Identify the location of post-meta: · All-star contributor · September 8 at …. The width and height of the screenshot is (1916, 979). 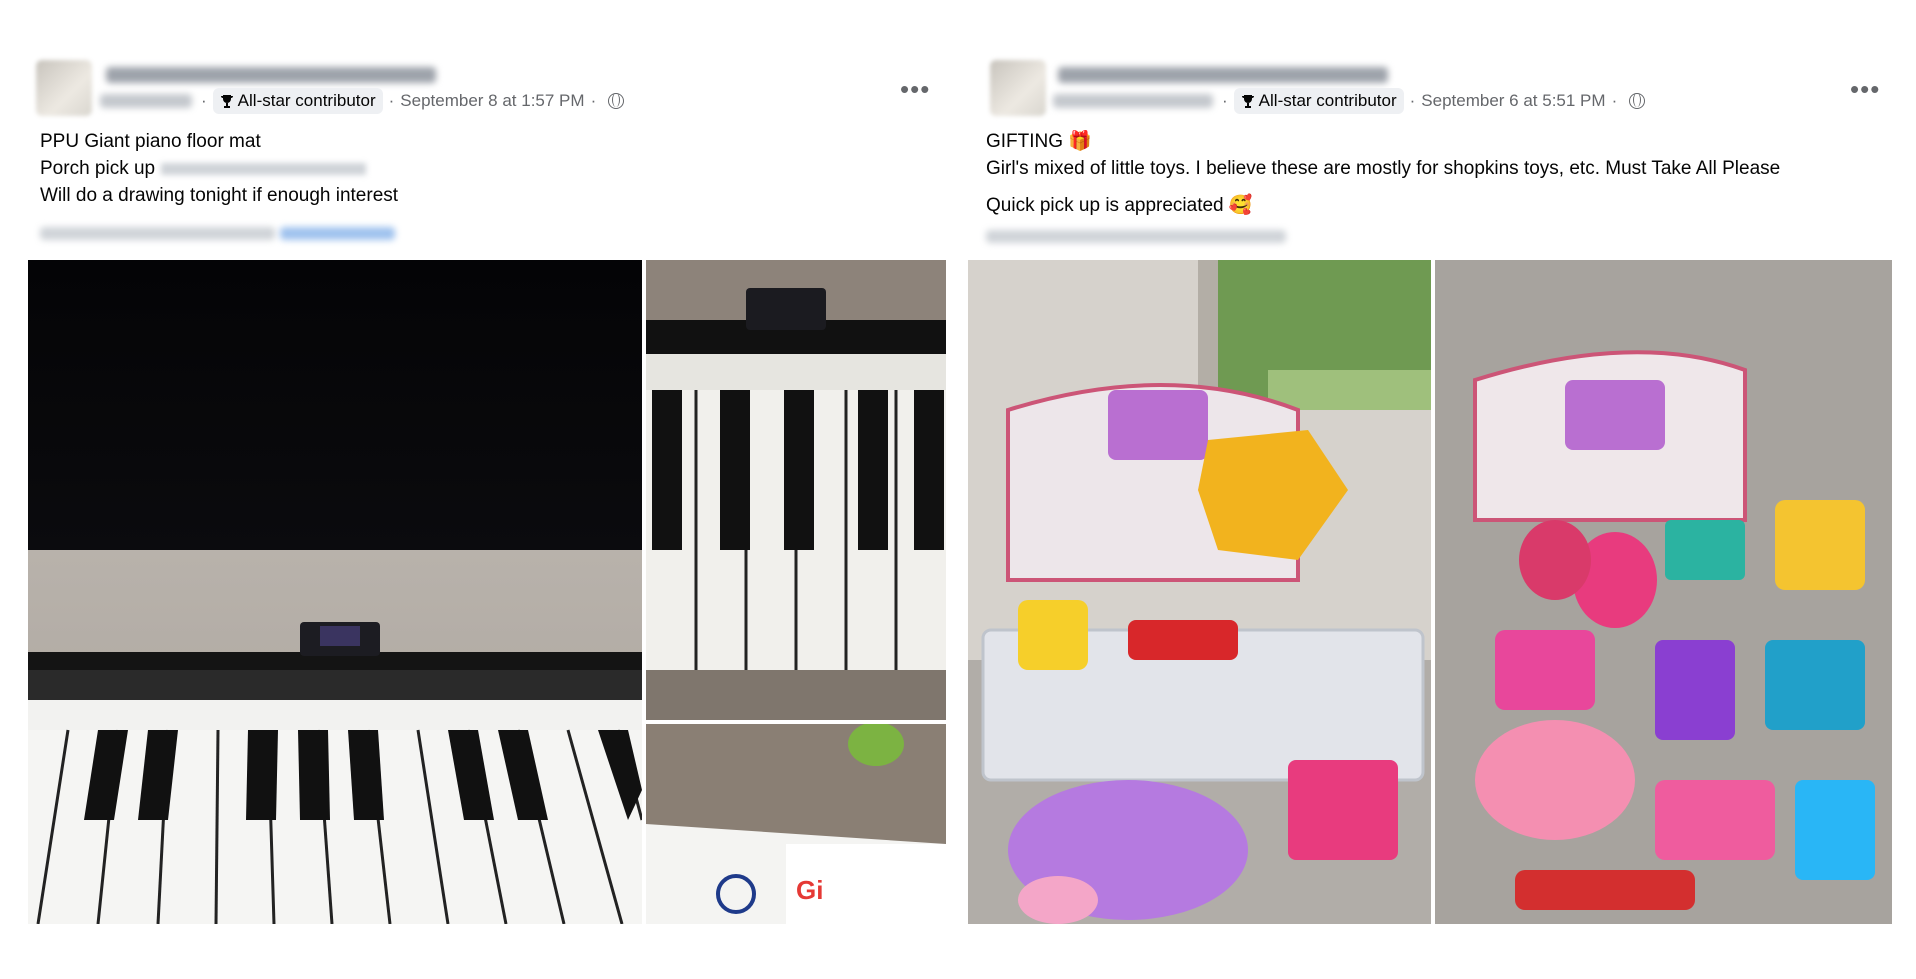
(410, 101).